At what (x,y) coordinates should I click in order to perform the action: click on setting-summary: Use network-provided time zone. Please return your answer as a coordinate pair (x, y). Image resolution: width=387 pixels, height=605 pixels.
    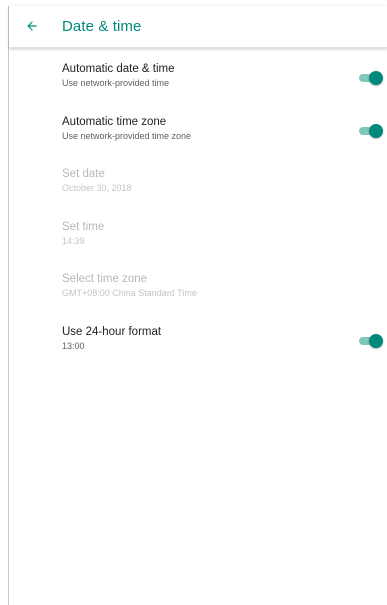
    Looking at the image, I should click on (127, 136).